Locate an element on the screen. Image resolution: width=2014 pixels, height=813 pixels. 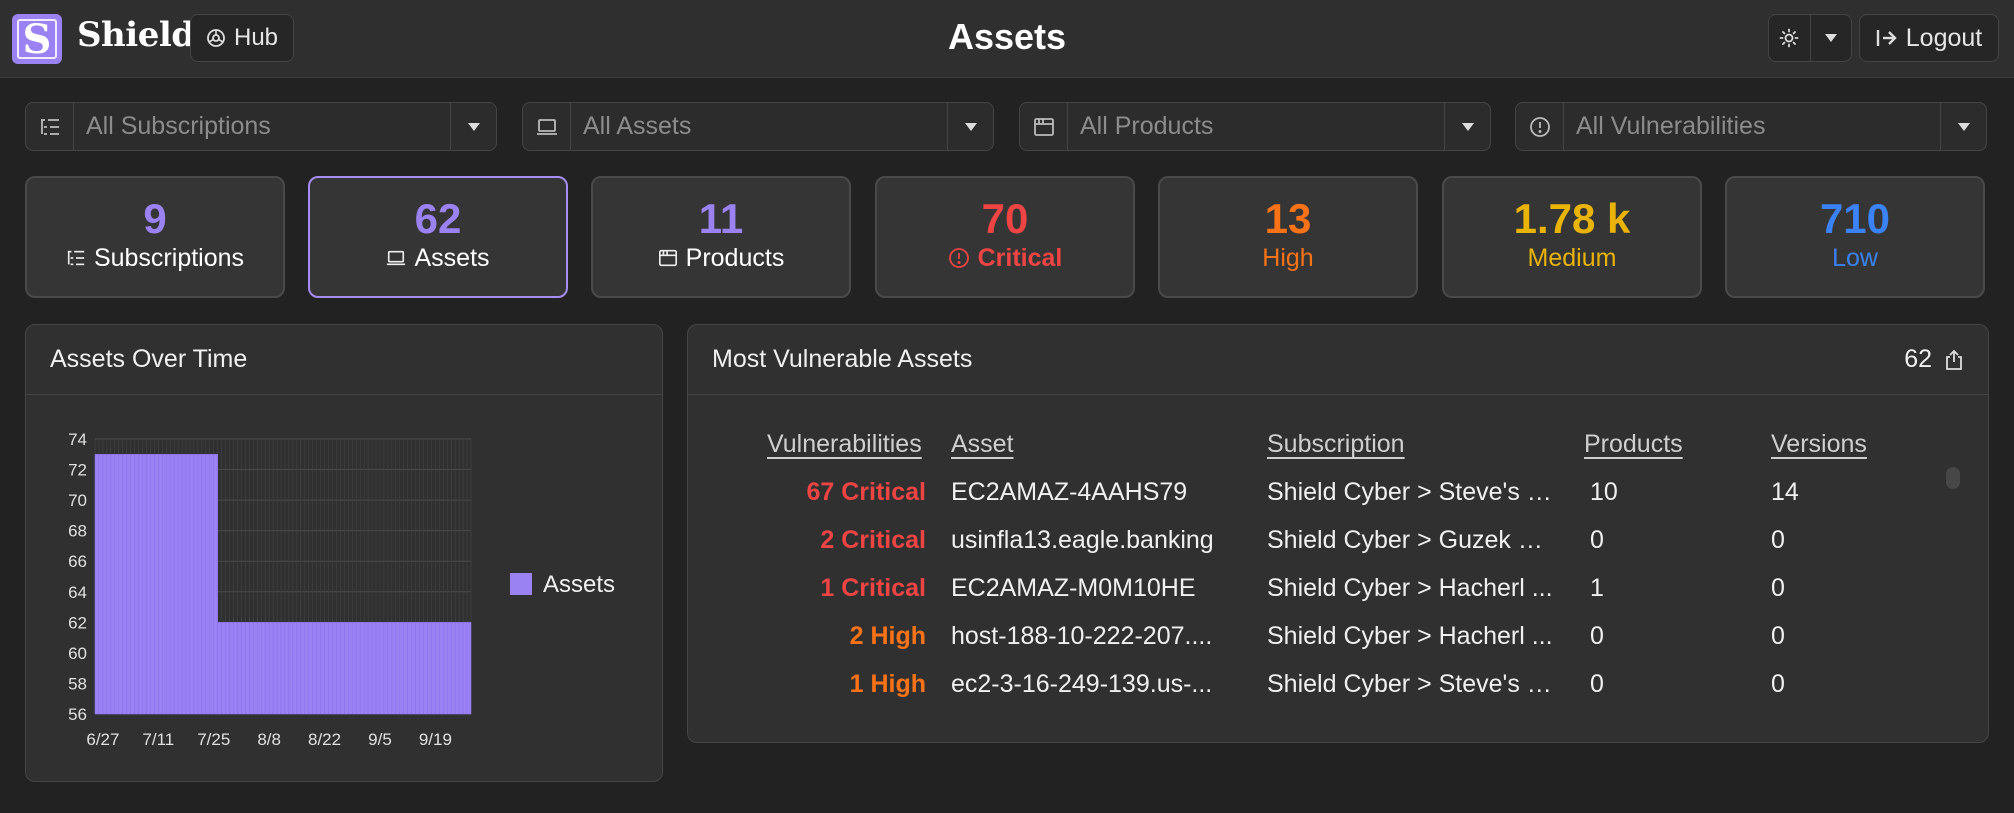
panel-header: Assets Over Time is located at coordinates (344, 360).